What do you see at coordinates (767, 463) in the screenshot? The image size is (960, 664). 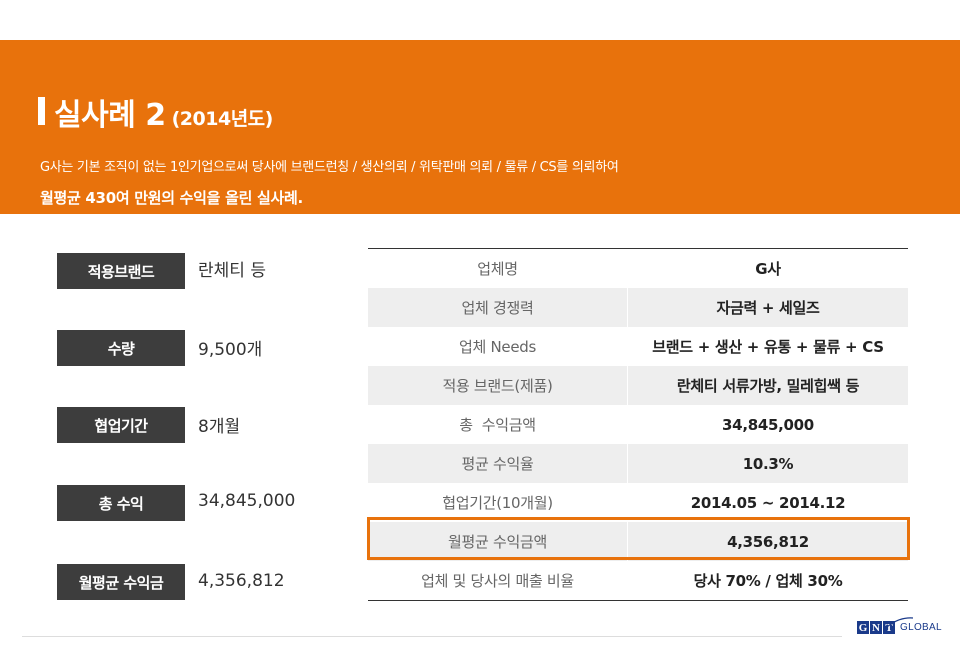 I see `table-row-value: 10.3%` at bounding box center [767, 463].